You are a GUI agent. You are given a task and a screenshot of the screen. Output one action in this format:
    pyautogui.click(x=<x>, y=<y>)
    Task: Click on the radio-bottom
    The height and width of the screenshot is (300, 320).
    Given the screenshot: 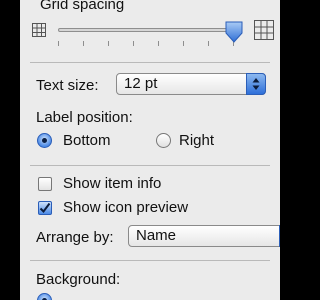 What is the action you would take?
    pyautogui.click(x=44, y=140)
    